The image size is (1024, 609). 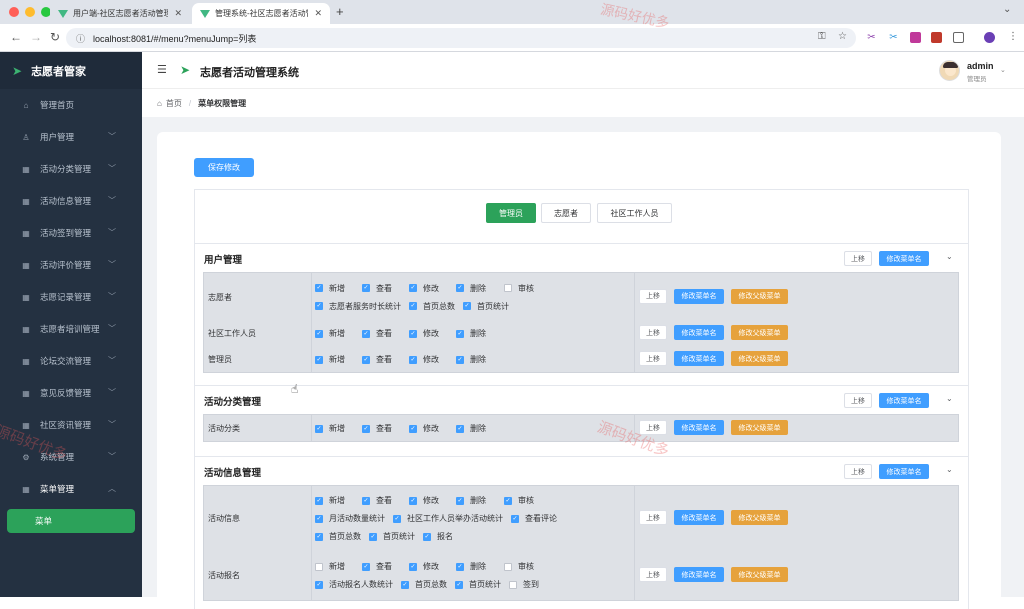 What do you see at coordinates (261, 13) in the screenshot?
I see `browser-tab-2: 管理系统-社区志愿者活动管理系统 ✕` at bounding box center [261, 13].